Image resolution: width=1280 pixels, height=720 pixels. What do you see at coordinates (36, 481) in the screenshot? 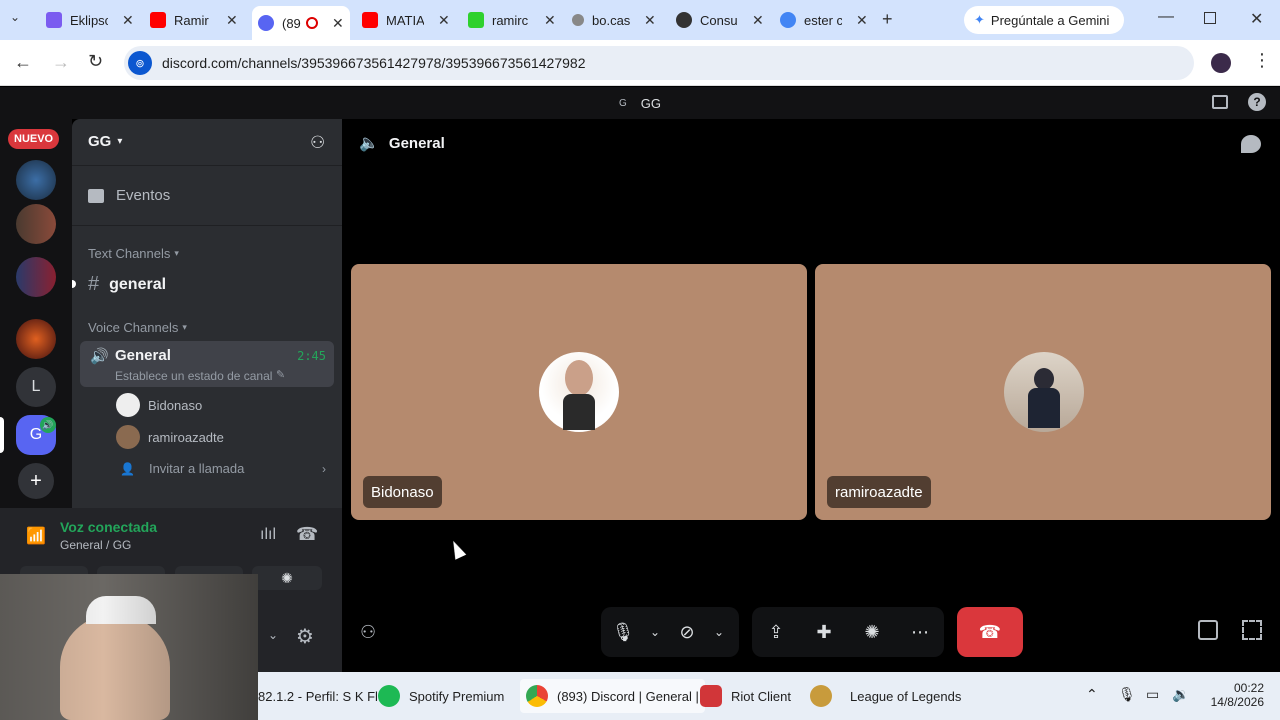
I see `add-server-icon: +` at bounding box center [36, 481].